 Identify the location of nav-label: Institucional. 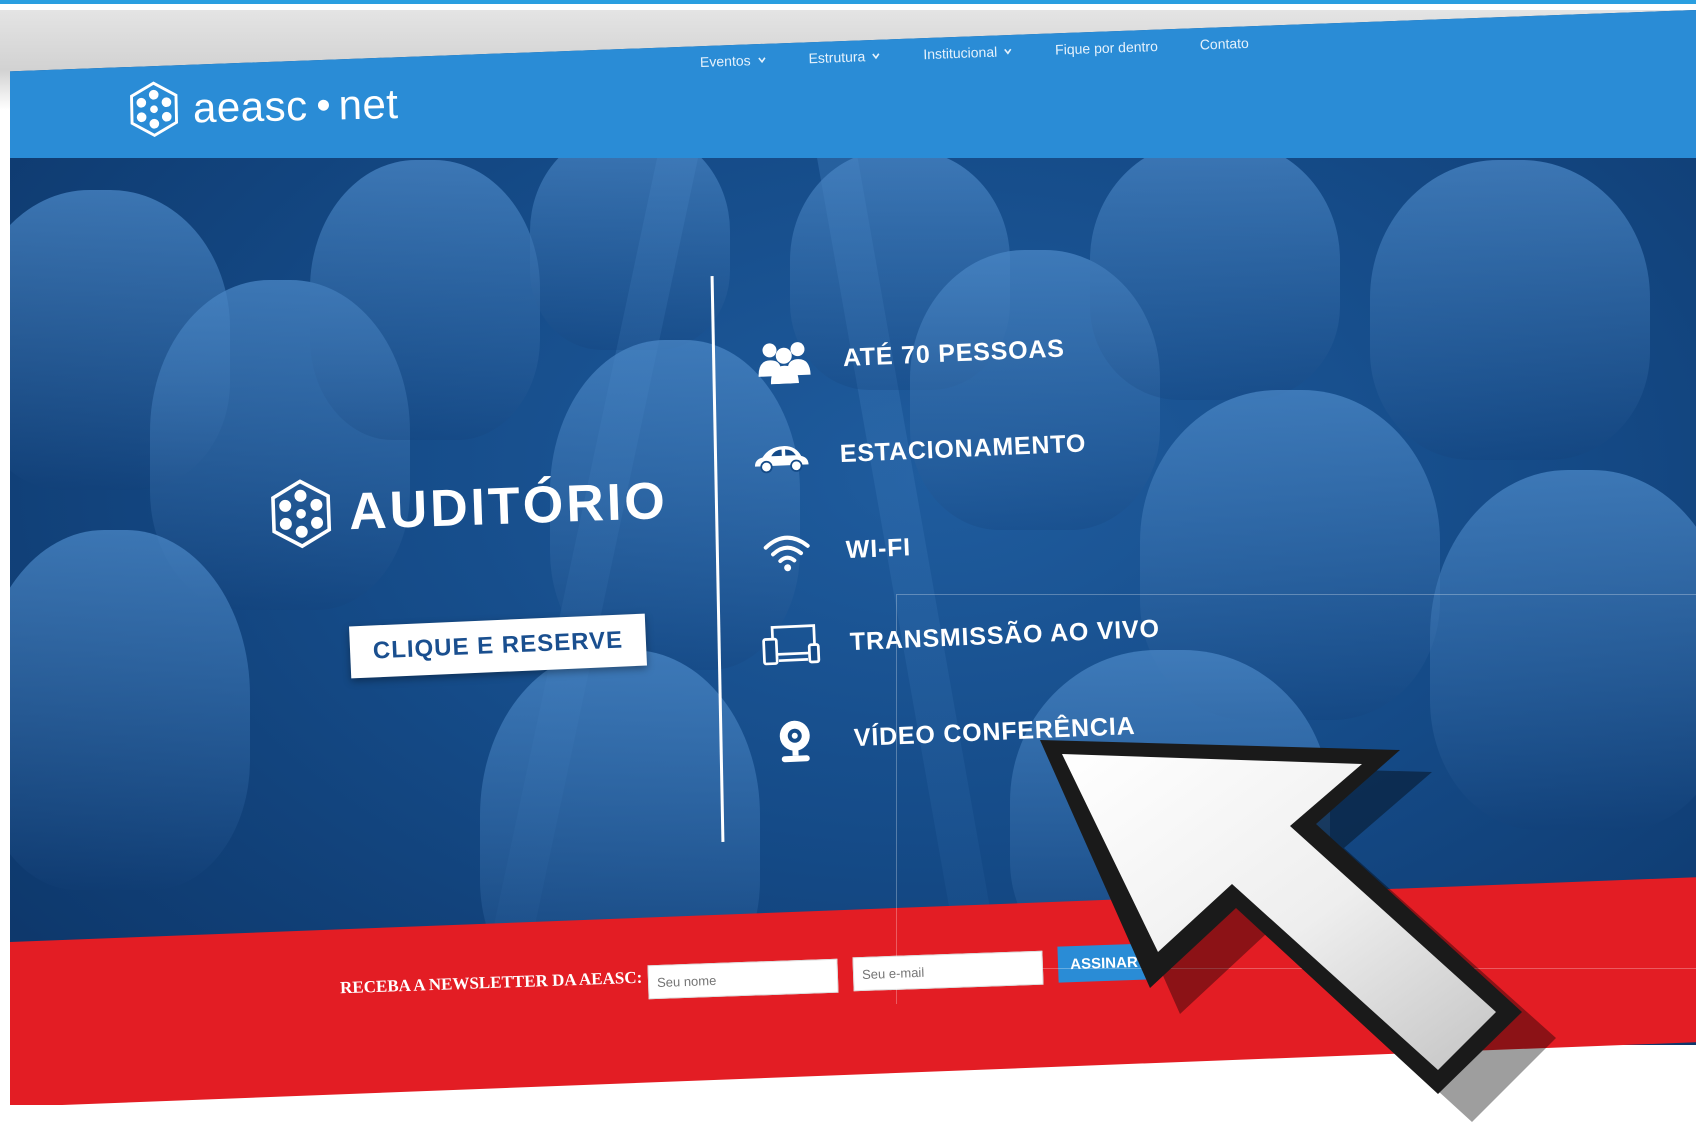
(960, 53).